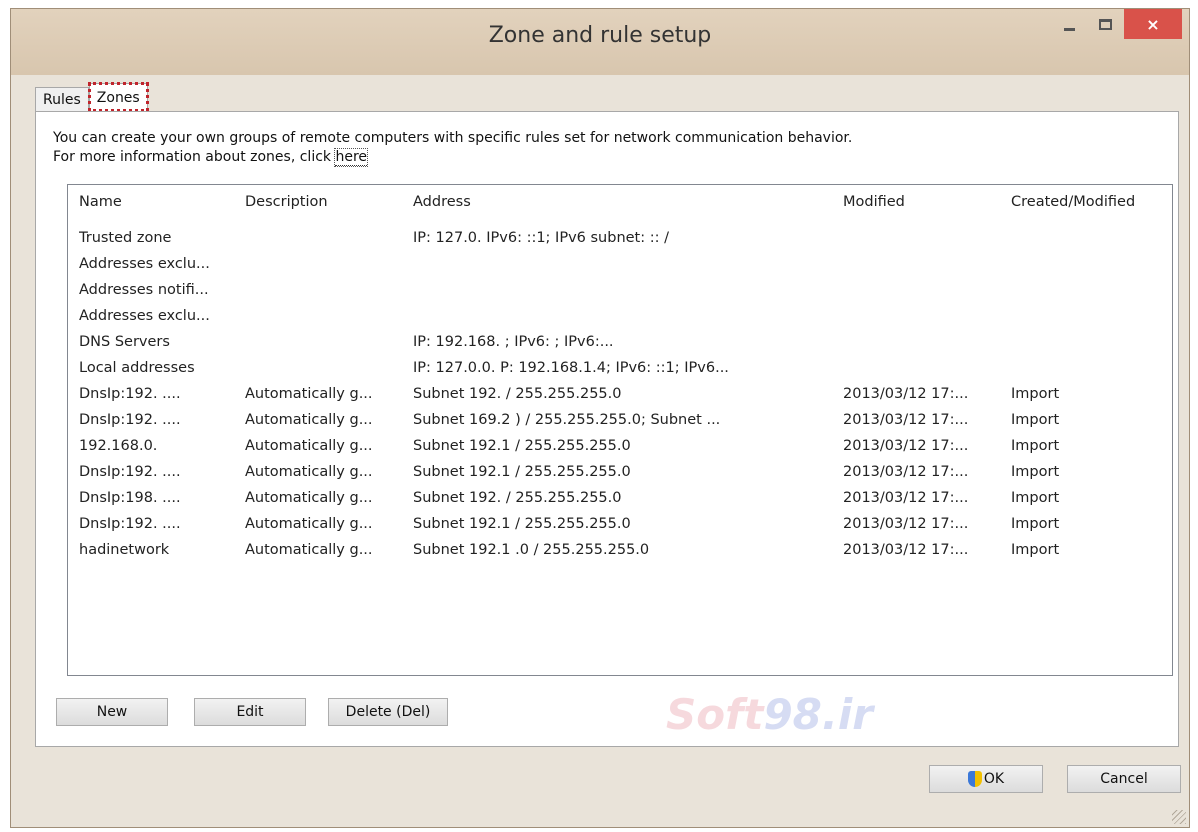 The height and width of the screenshot is (832, 1198). Describe the element at coordinates (715, 714) in the screenshot. I see `watermark-part-1: Soft` at that location.